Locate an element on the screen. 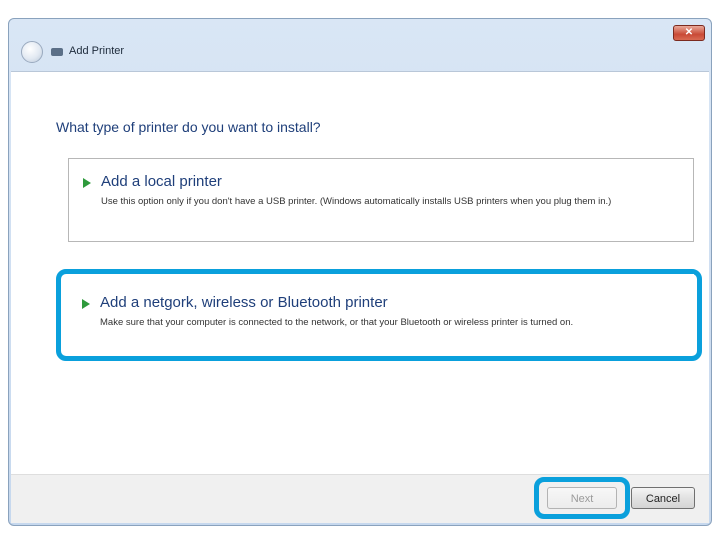  close-button: ✕ is located at coordinates (689, 33).